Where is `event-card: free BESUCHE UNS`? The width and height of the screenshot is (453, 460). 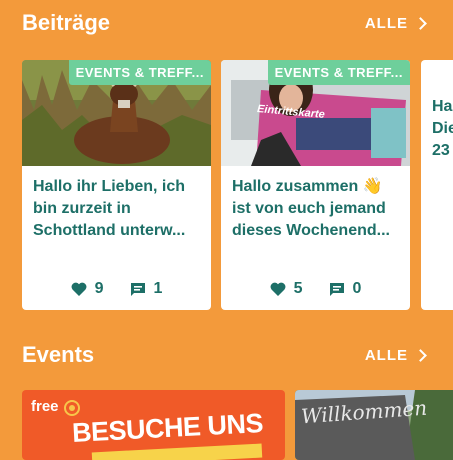 event-card: free BESUCHE UNS is located at coordinates (153, 425).